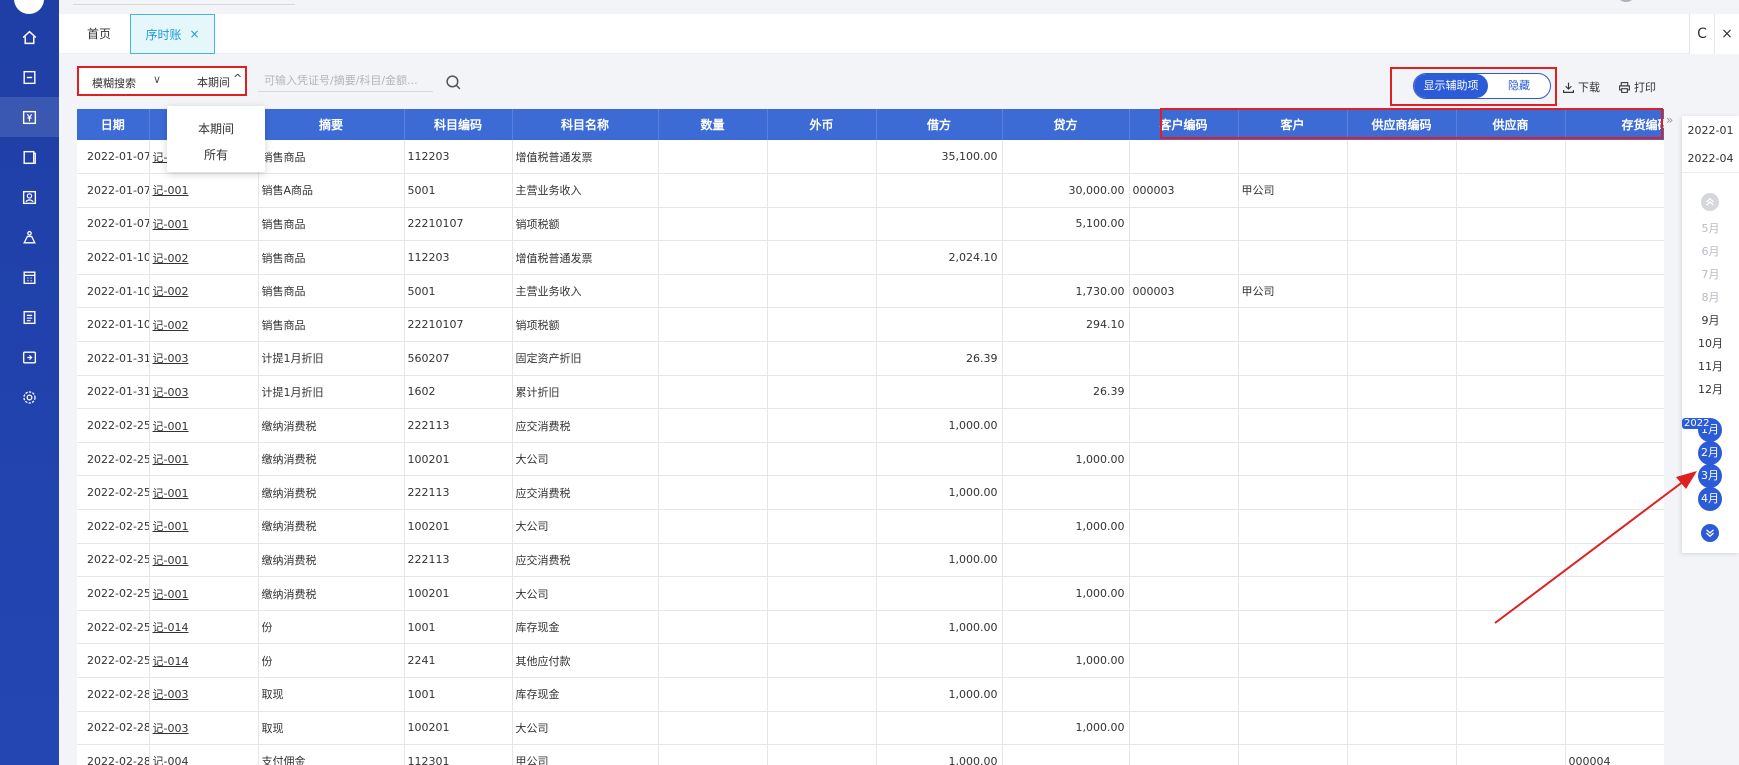  What do you see at coordinates (331, 124) in the screenshot?
I see `col-summary-header: 摘要` at bounding box center [331, 124].